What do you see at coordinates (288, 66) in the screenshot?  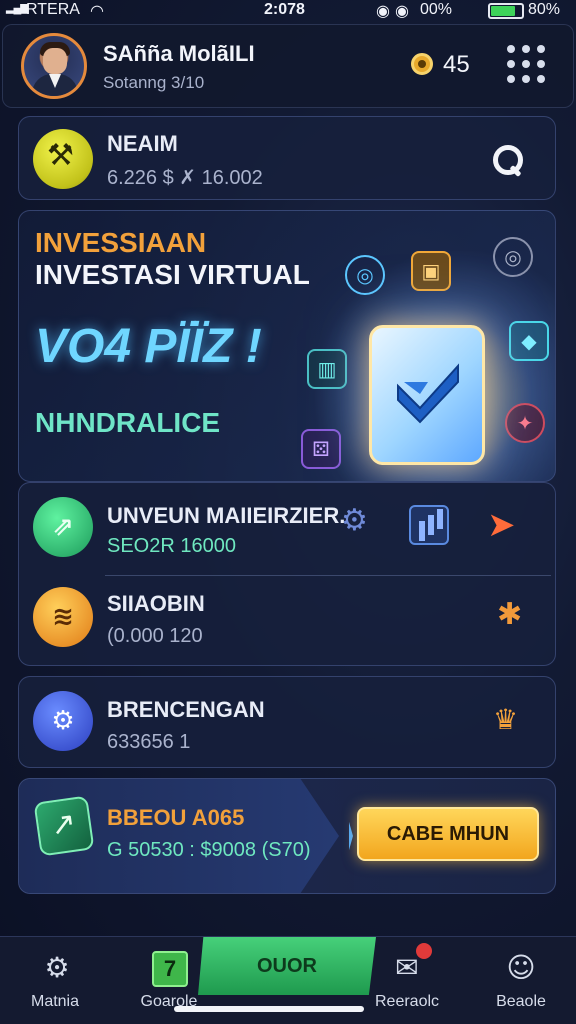 I see `profile-header: SAñña MolãILI Sotanng 3/10 45` at bounding box center [288, 66].